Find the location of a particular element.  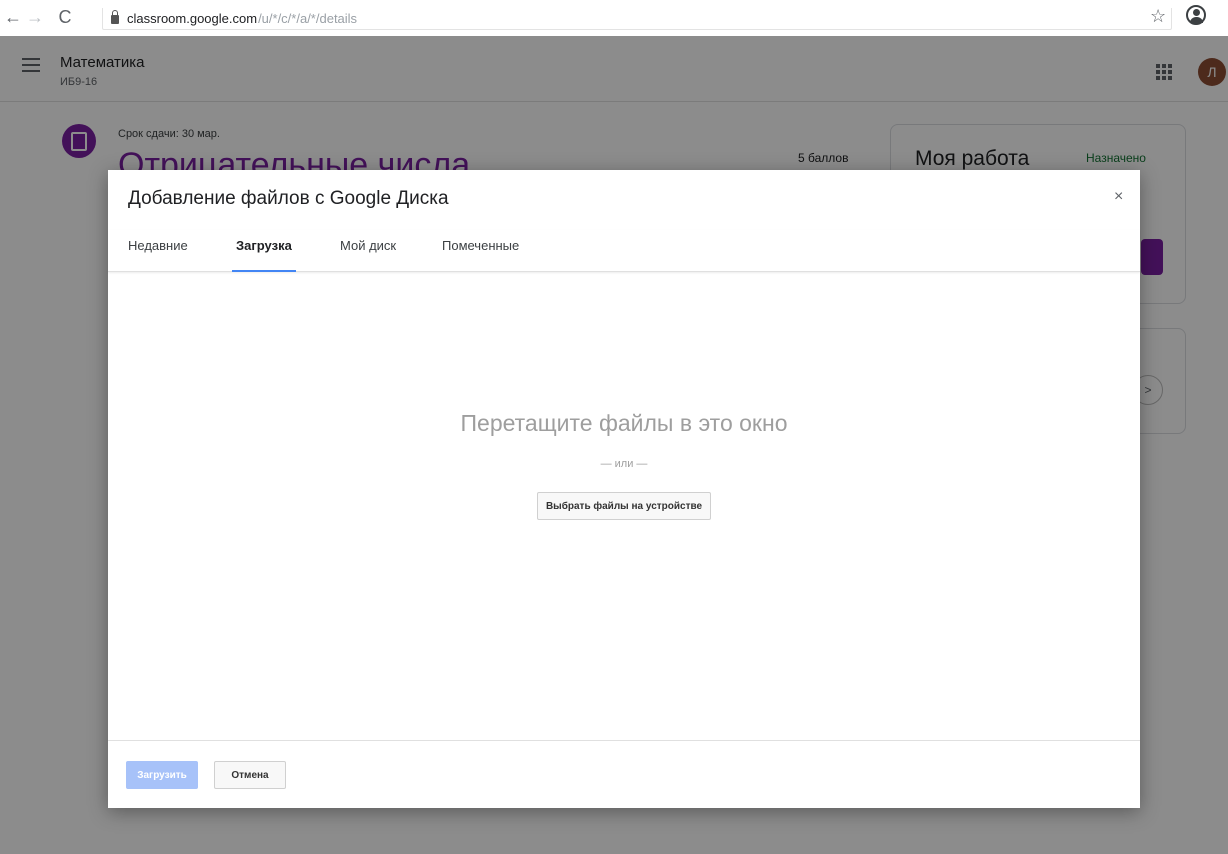

dialog-footer: Загрузить Отмена is located at coordinates (624, 774).